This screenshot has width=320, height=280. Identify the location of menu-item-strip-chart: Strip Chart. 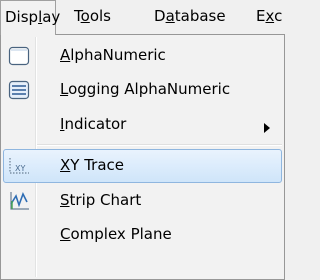
(142, 201).